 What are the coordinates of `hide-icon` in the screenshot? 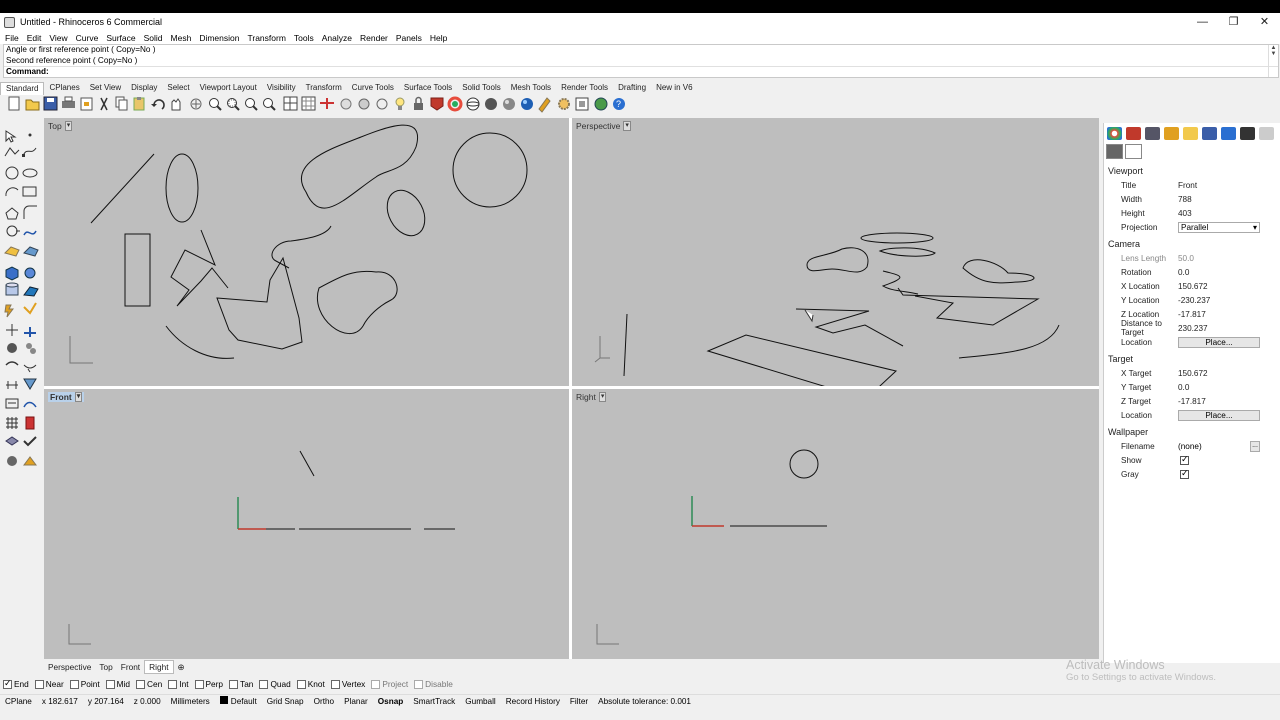 It's located at (364, 104).